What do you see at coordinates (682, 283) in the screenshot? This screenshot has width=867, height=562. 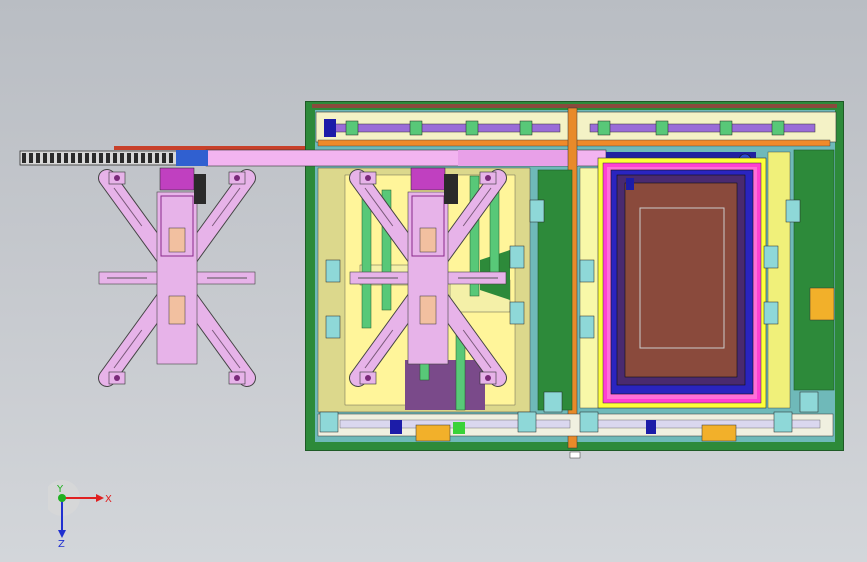 I see `tray-assembly` at bounding box center [682, 283].